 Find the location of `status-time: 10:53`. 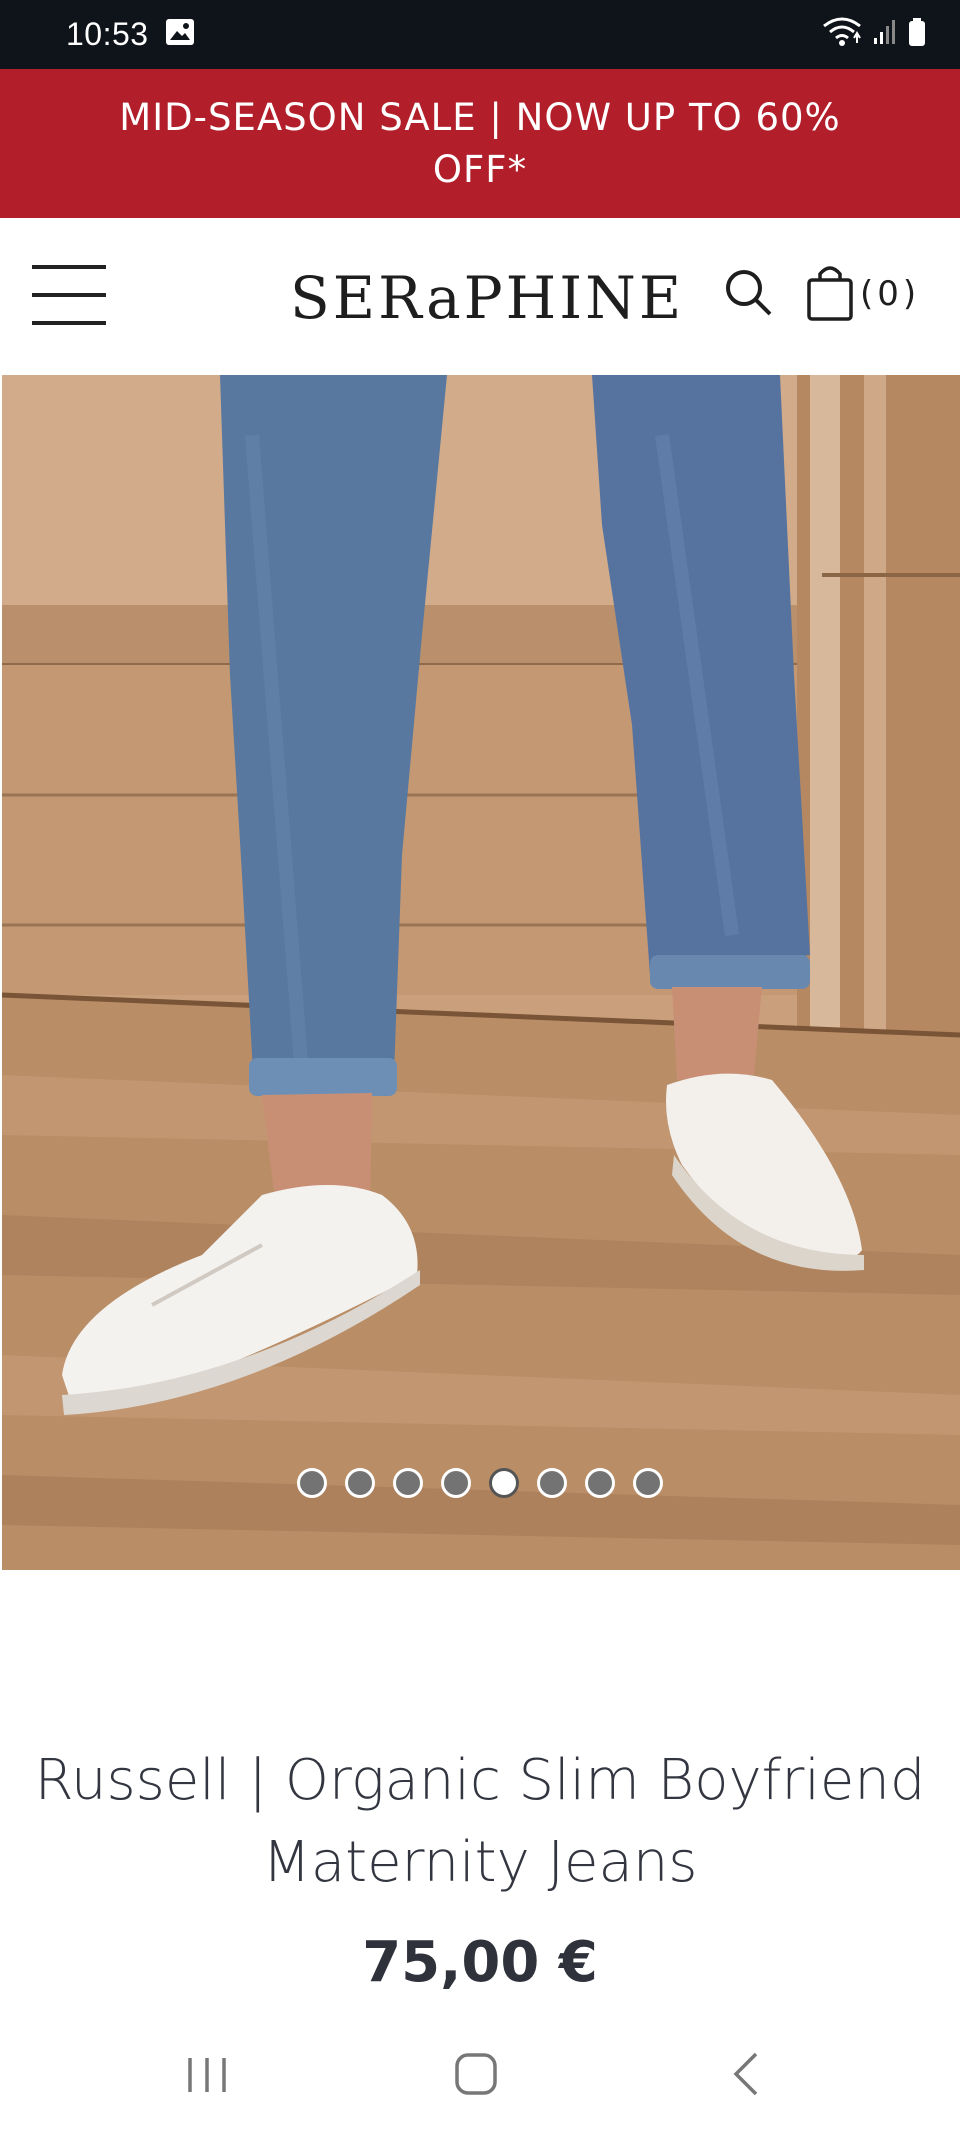

status-time: 10:53 is located at coordinates (107, 34).